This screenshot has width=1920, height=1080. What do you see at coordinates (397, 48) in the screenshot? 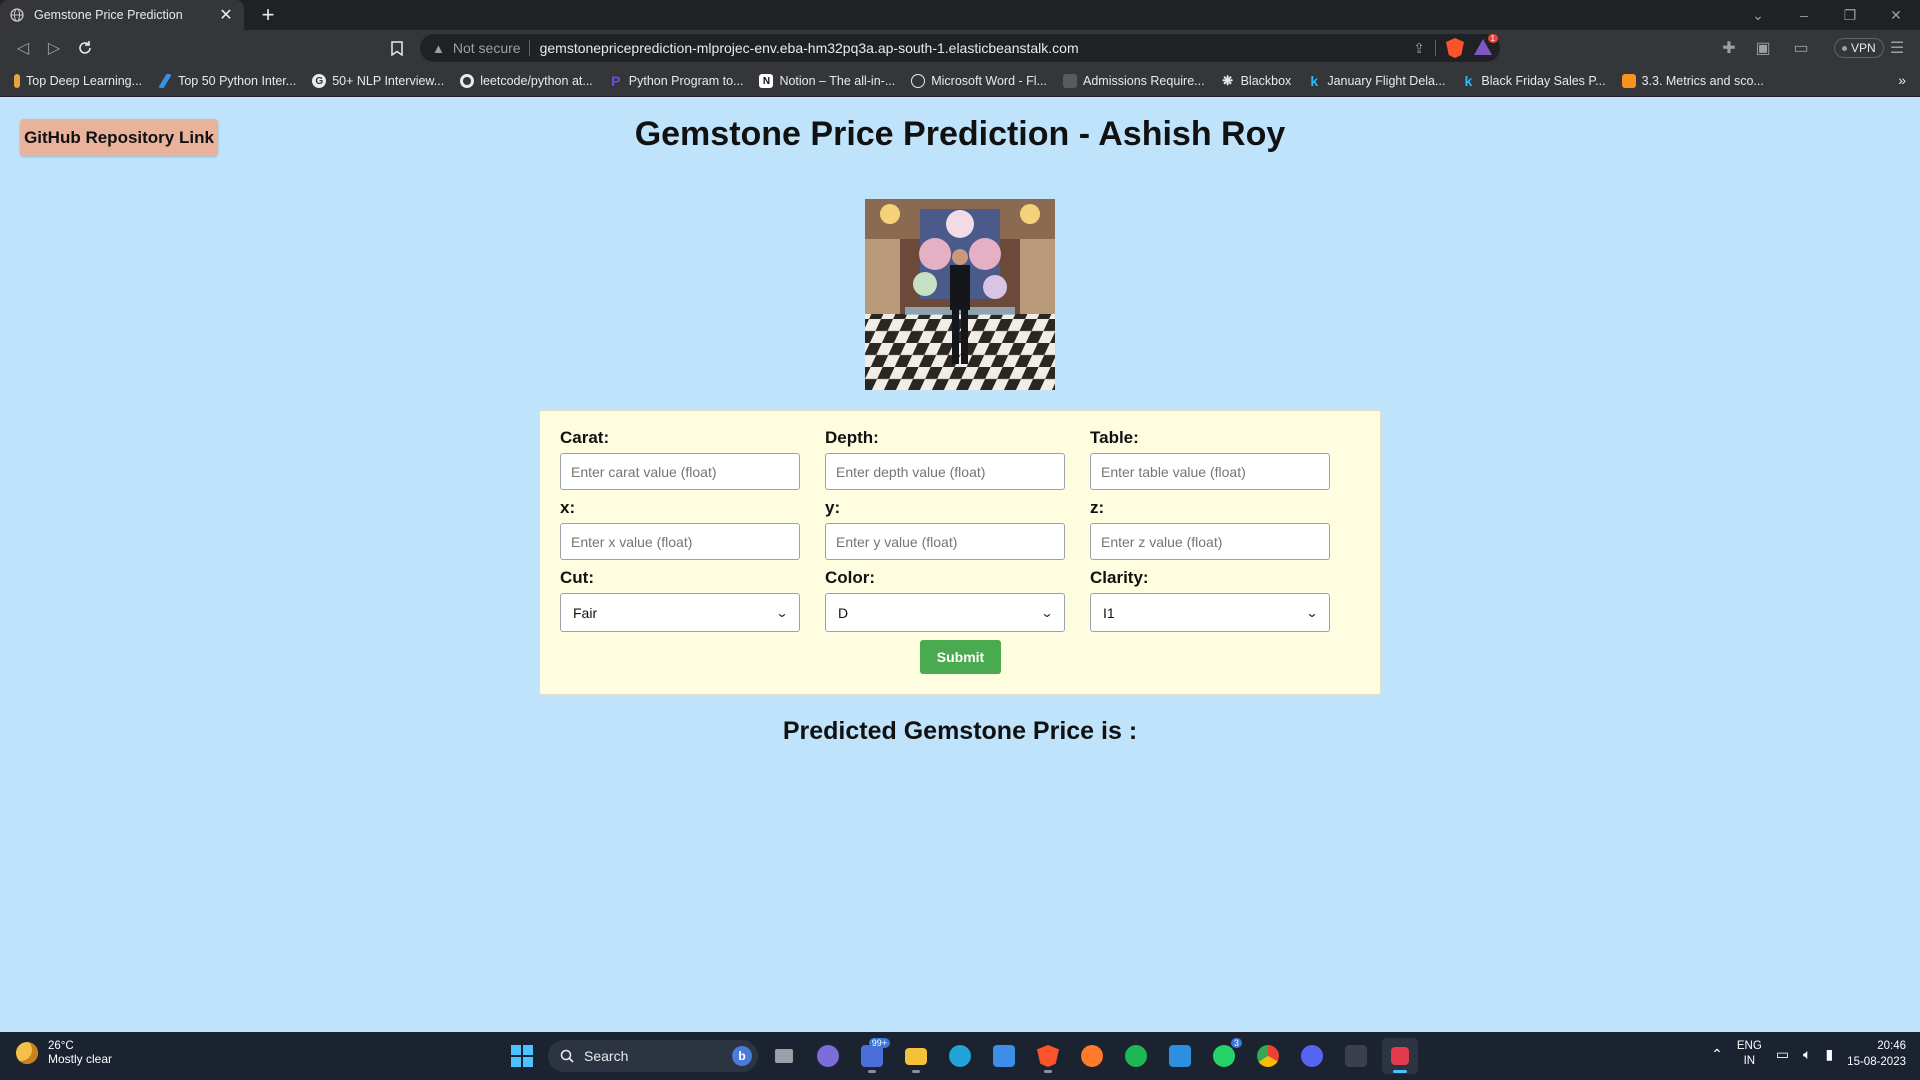
I see `bookmark-icon` at bounding box center [397, 48].